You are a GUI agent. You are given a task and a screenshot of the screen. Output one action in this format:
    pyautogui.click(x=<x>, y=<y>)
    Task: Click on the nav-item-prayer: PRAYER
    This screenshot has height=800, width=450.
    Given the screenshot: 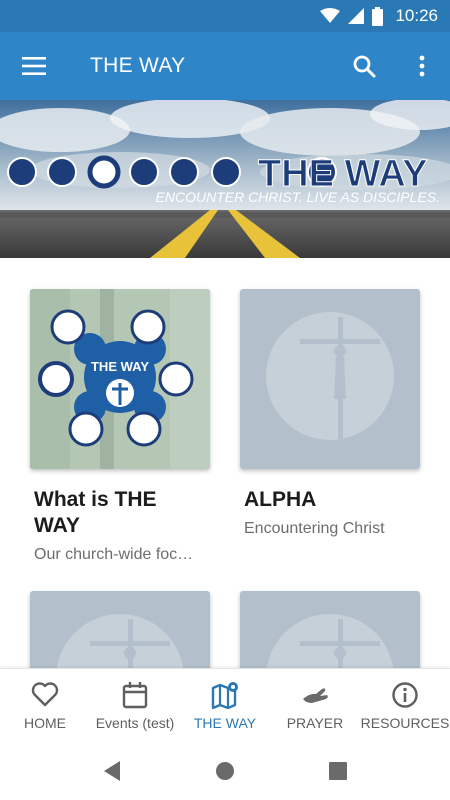 What is the action you would take?
    pyautogui.click(x=315, y=705)
    